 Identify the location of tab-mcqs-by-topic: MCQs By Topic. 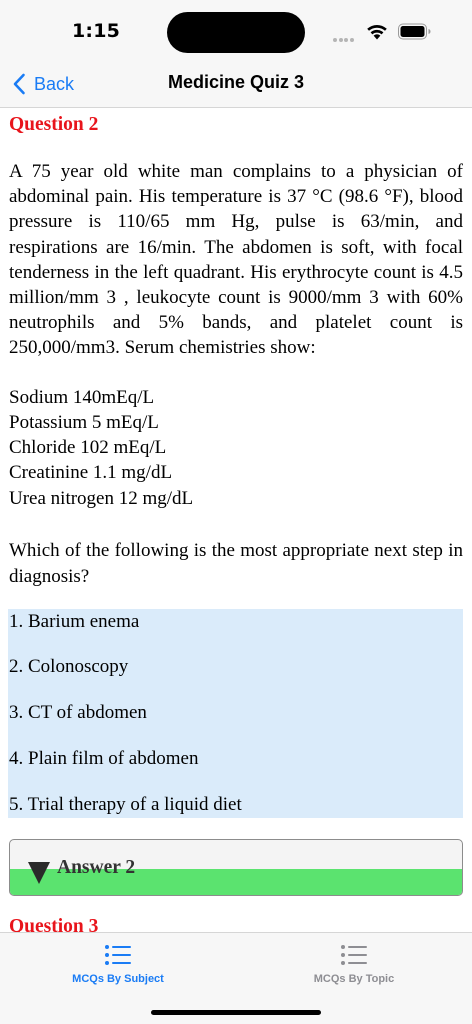
(354, 963).